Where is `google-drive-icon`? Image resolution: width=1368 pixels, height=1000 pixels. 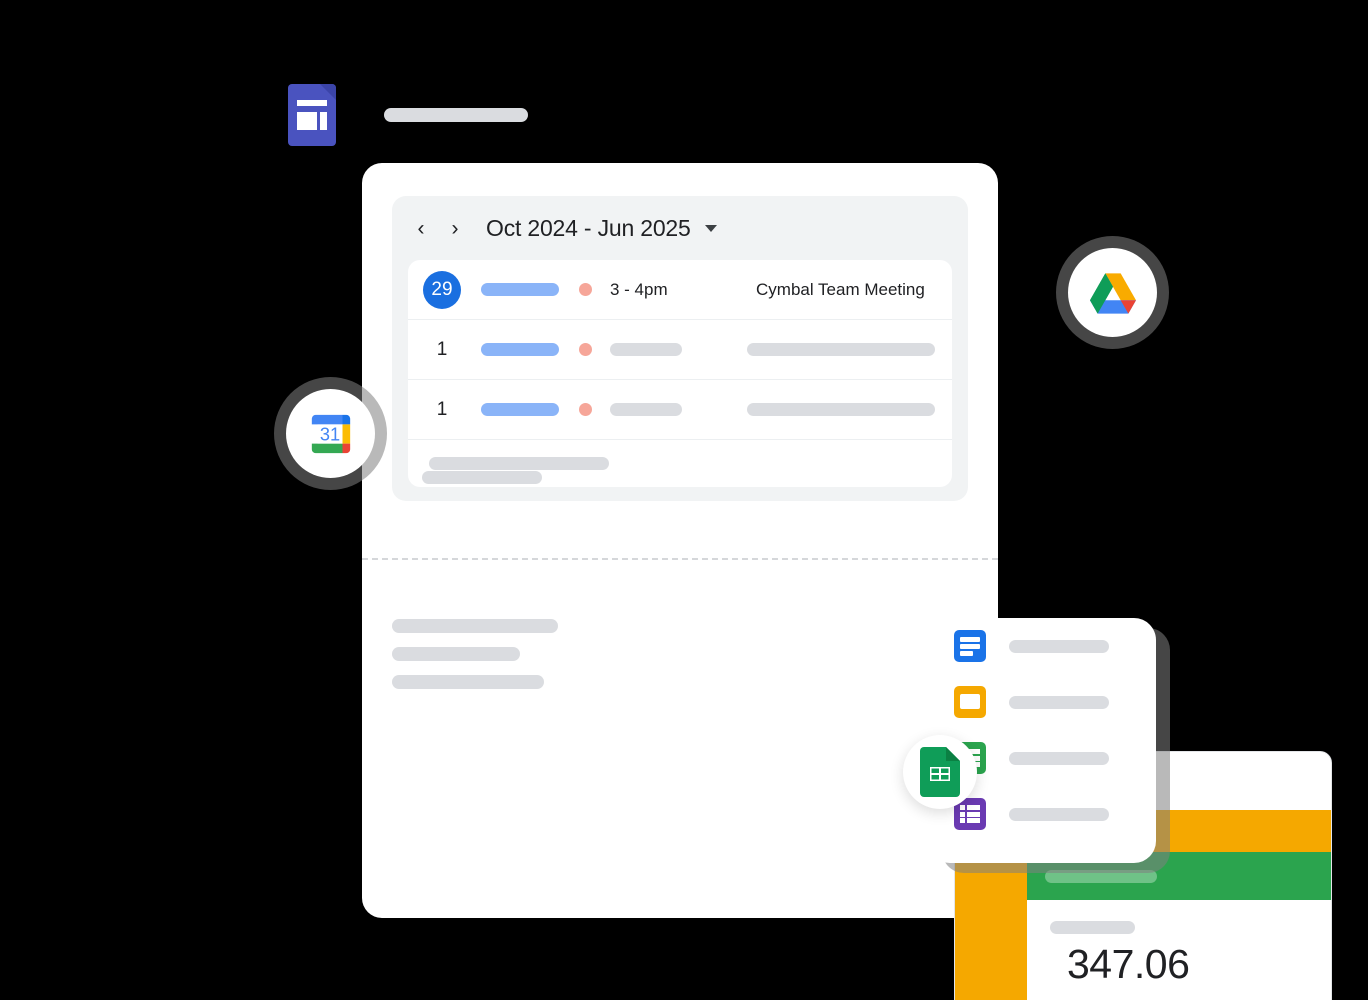 google-drive-icon is located at coordinates (1112, 293).